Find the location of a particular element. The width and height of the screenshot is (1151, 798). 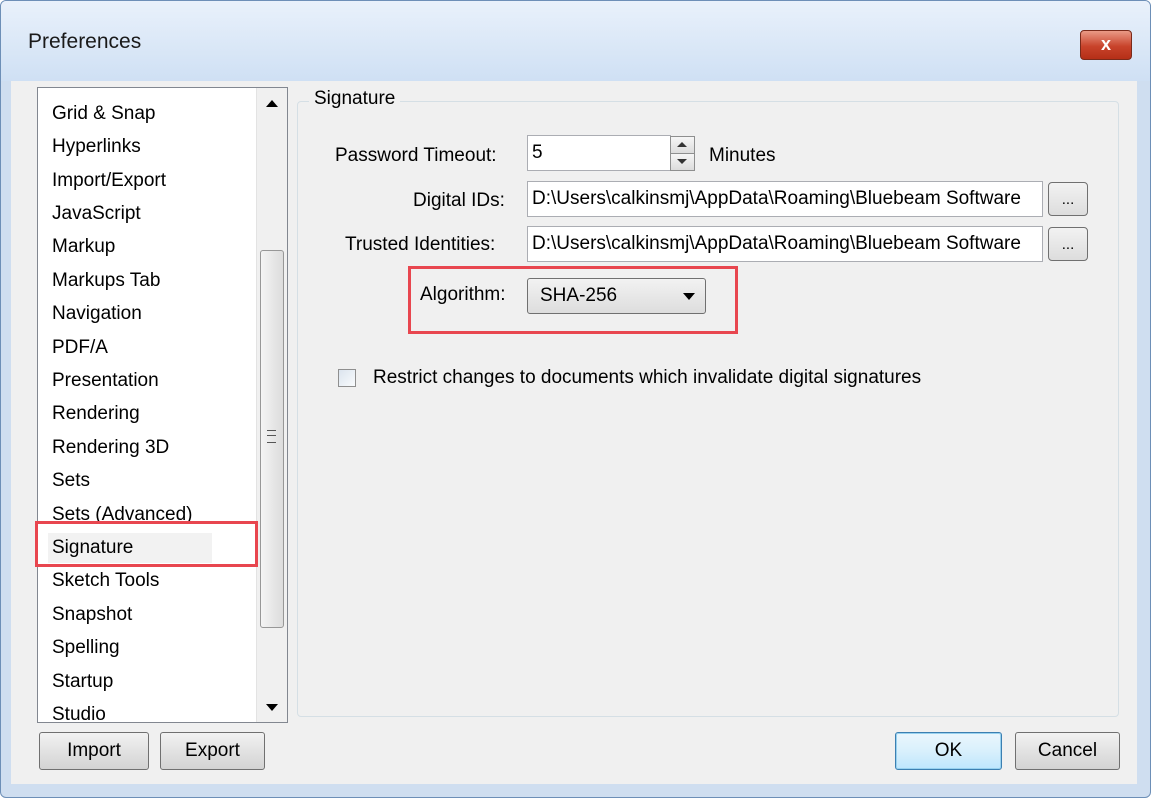

list-item-hyperlinks: Hyperlinks is located at coordinates (96, 147).